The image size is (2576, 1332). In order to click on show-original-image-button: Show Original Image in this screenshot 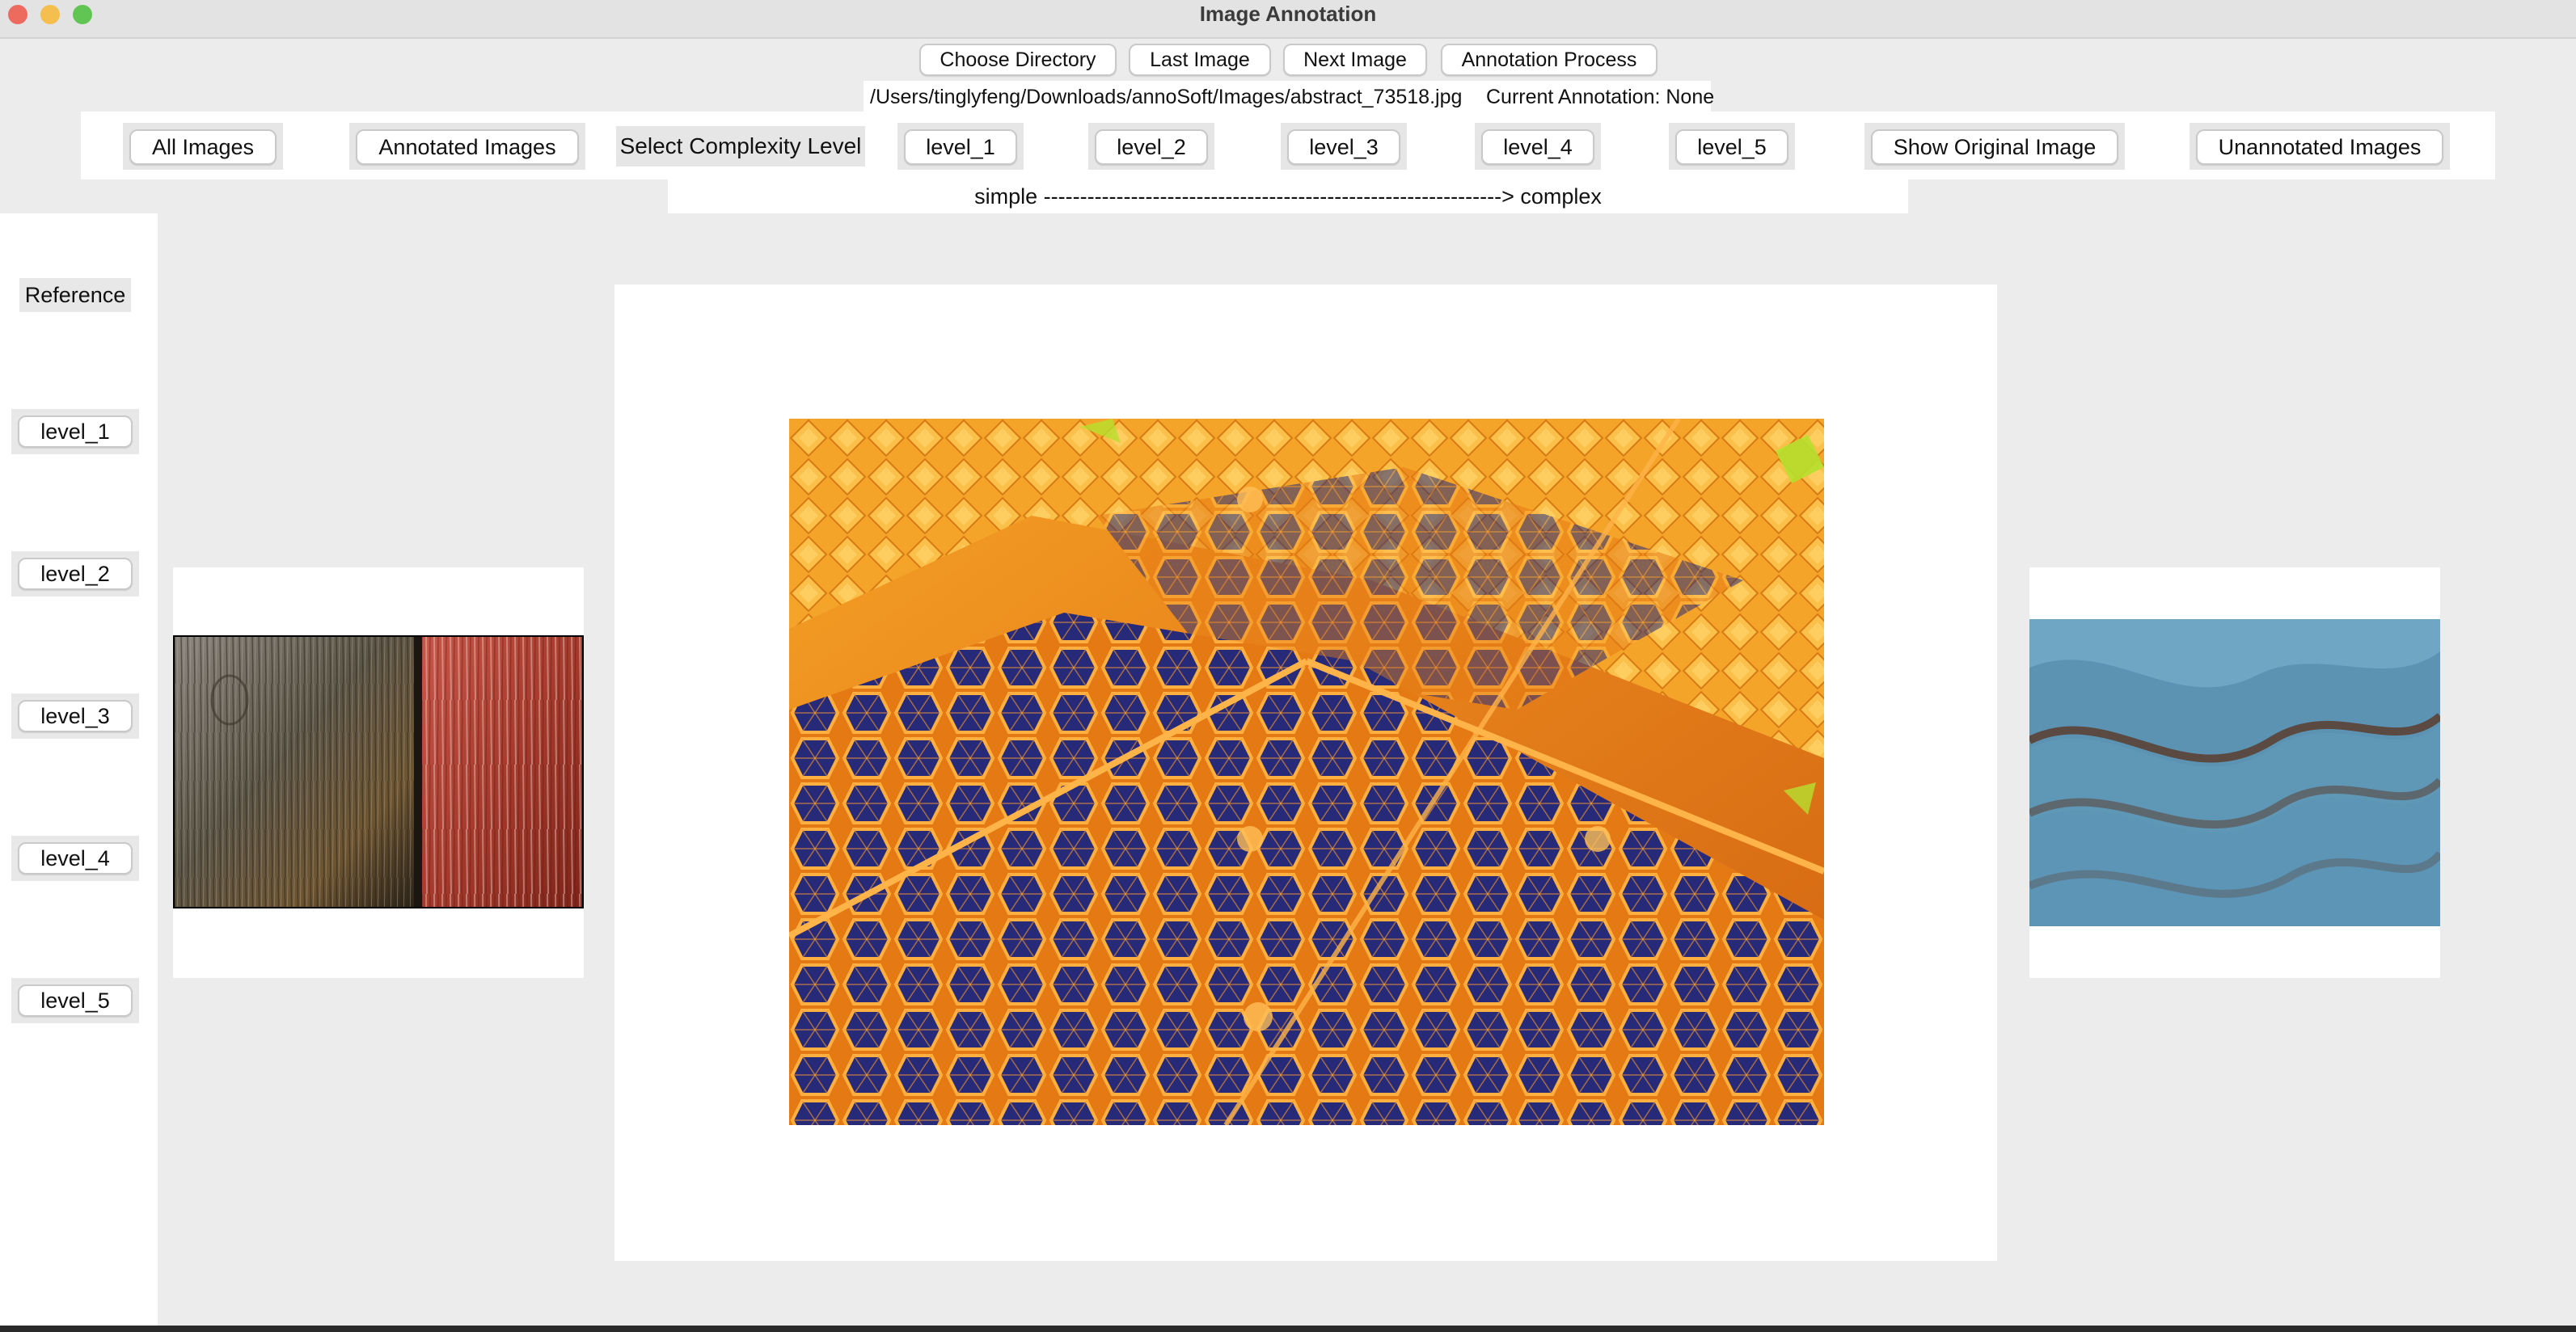, I will do `click(1994, 147)`.